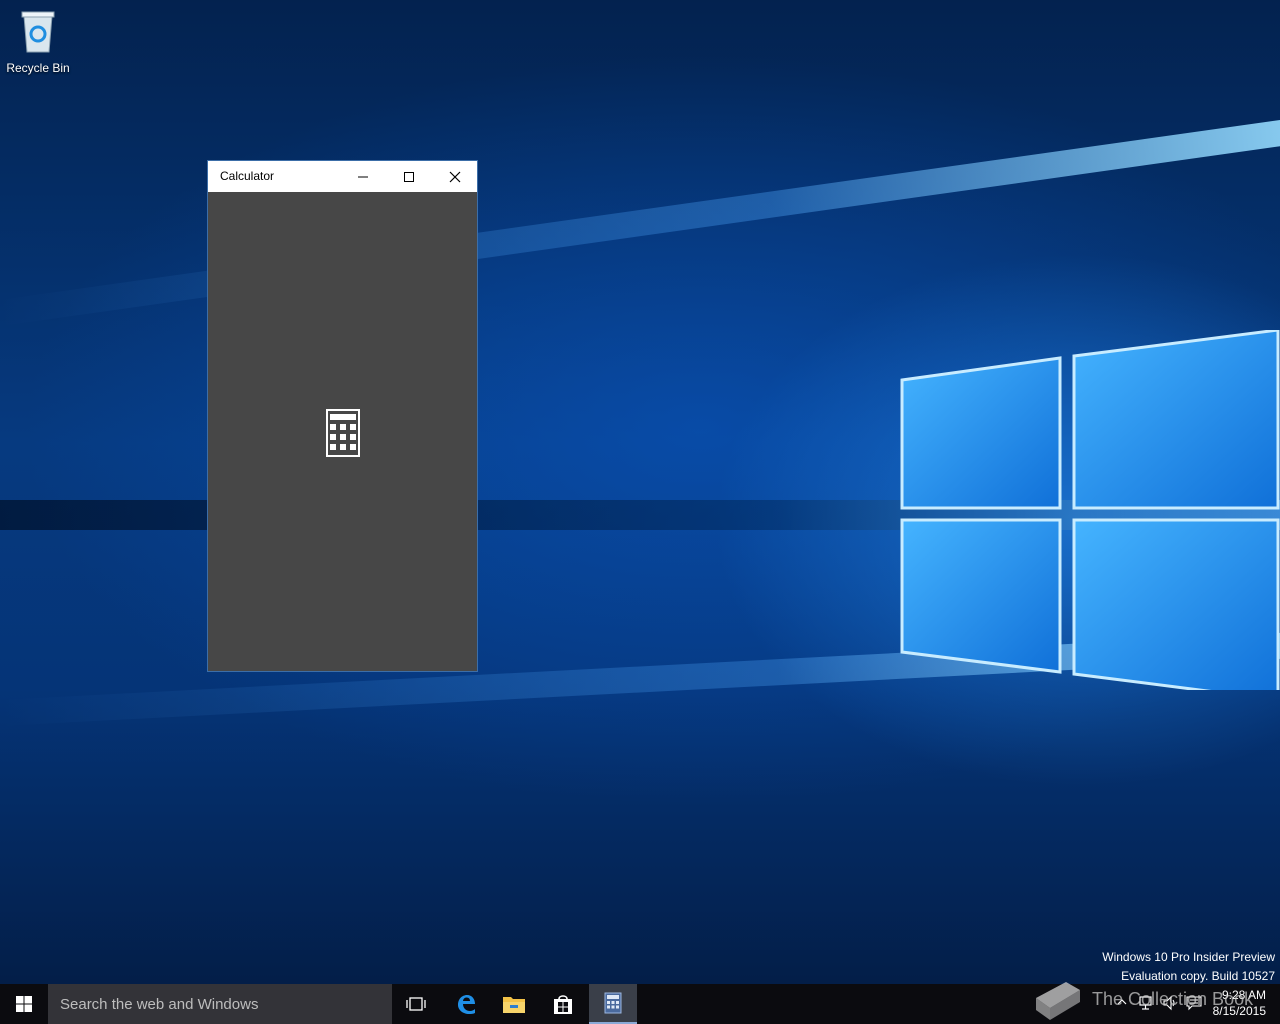  I want to click on search-box: Search the web and Windows, so click(220, 1004).